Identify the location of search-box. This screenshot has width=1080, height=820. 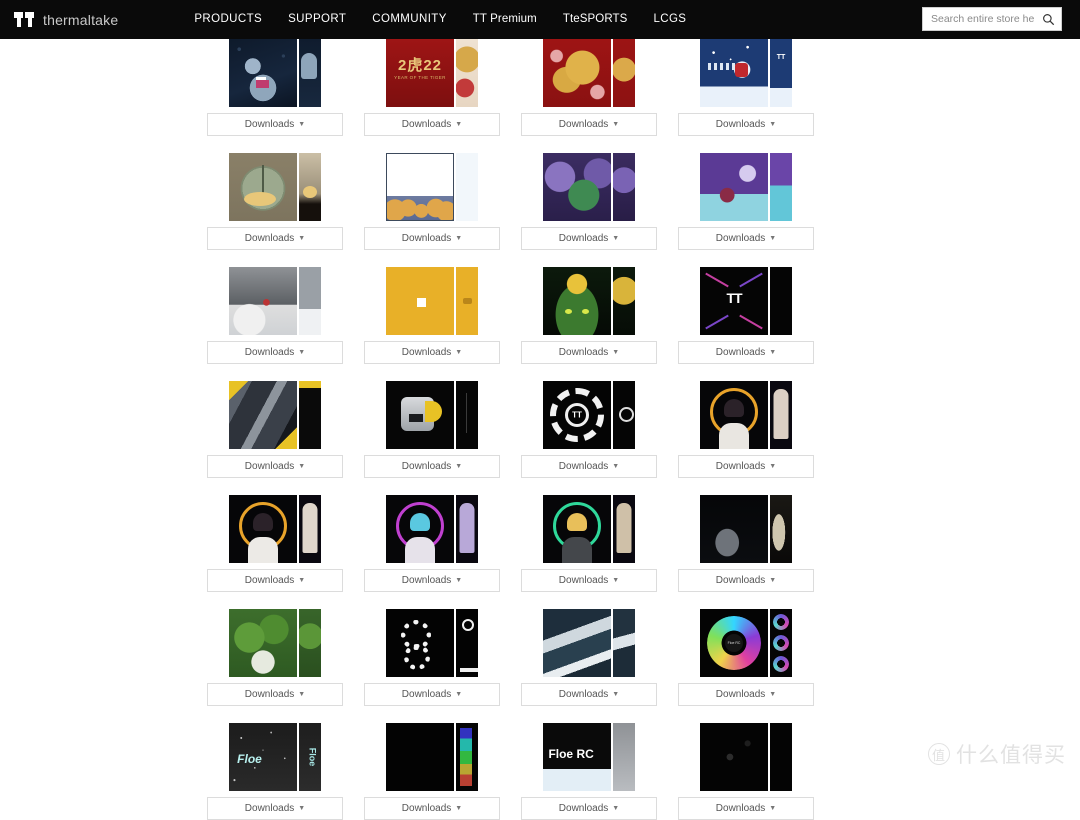
(992, 19).